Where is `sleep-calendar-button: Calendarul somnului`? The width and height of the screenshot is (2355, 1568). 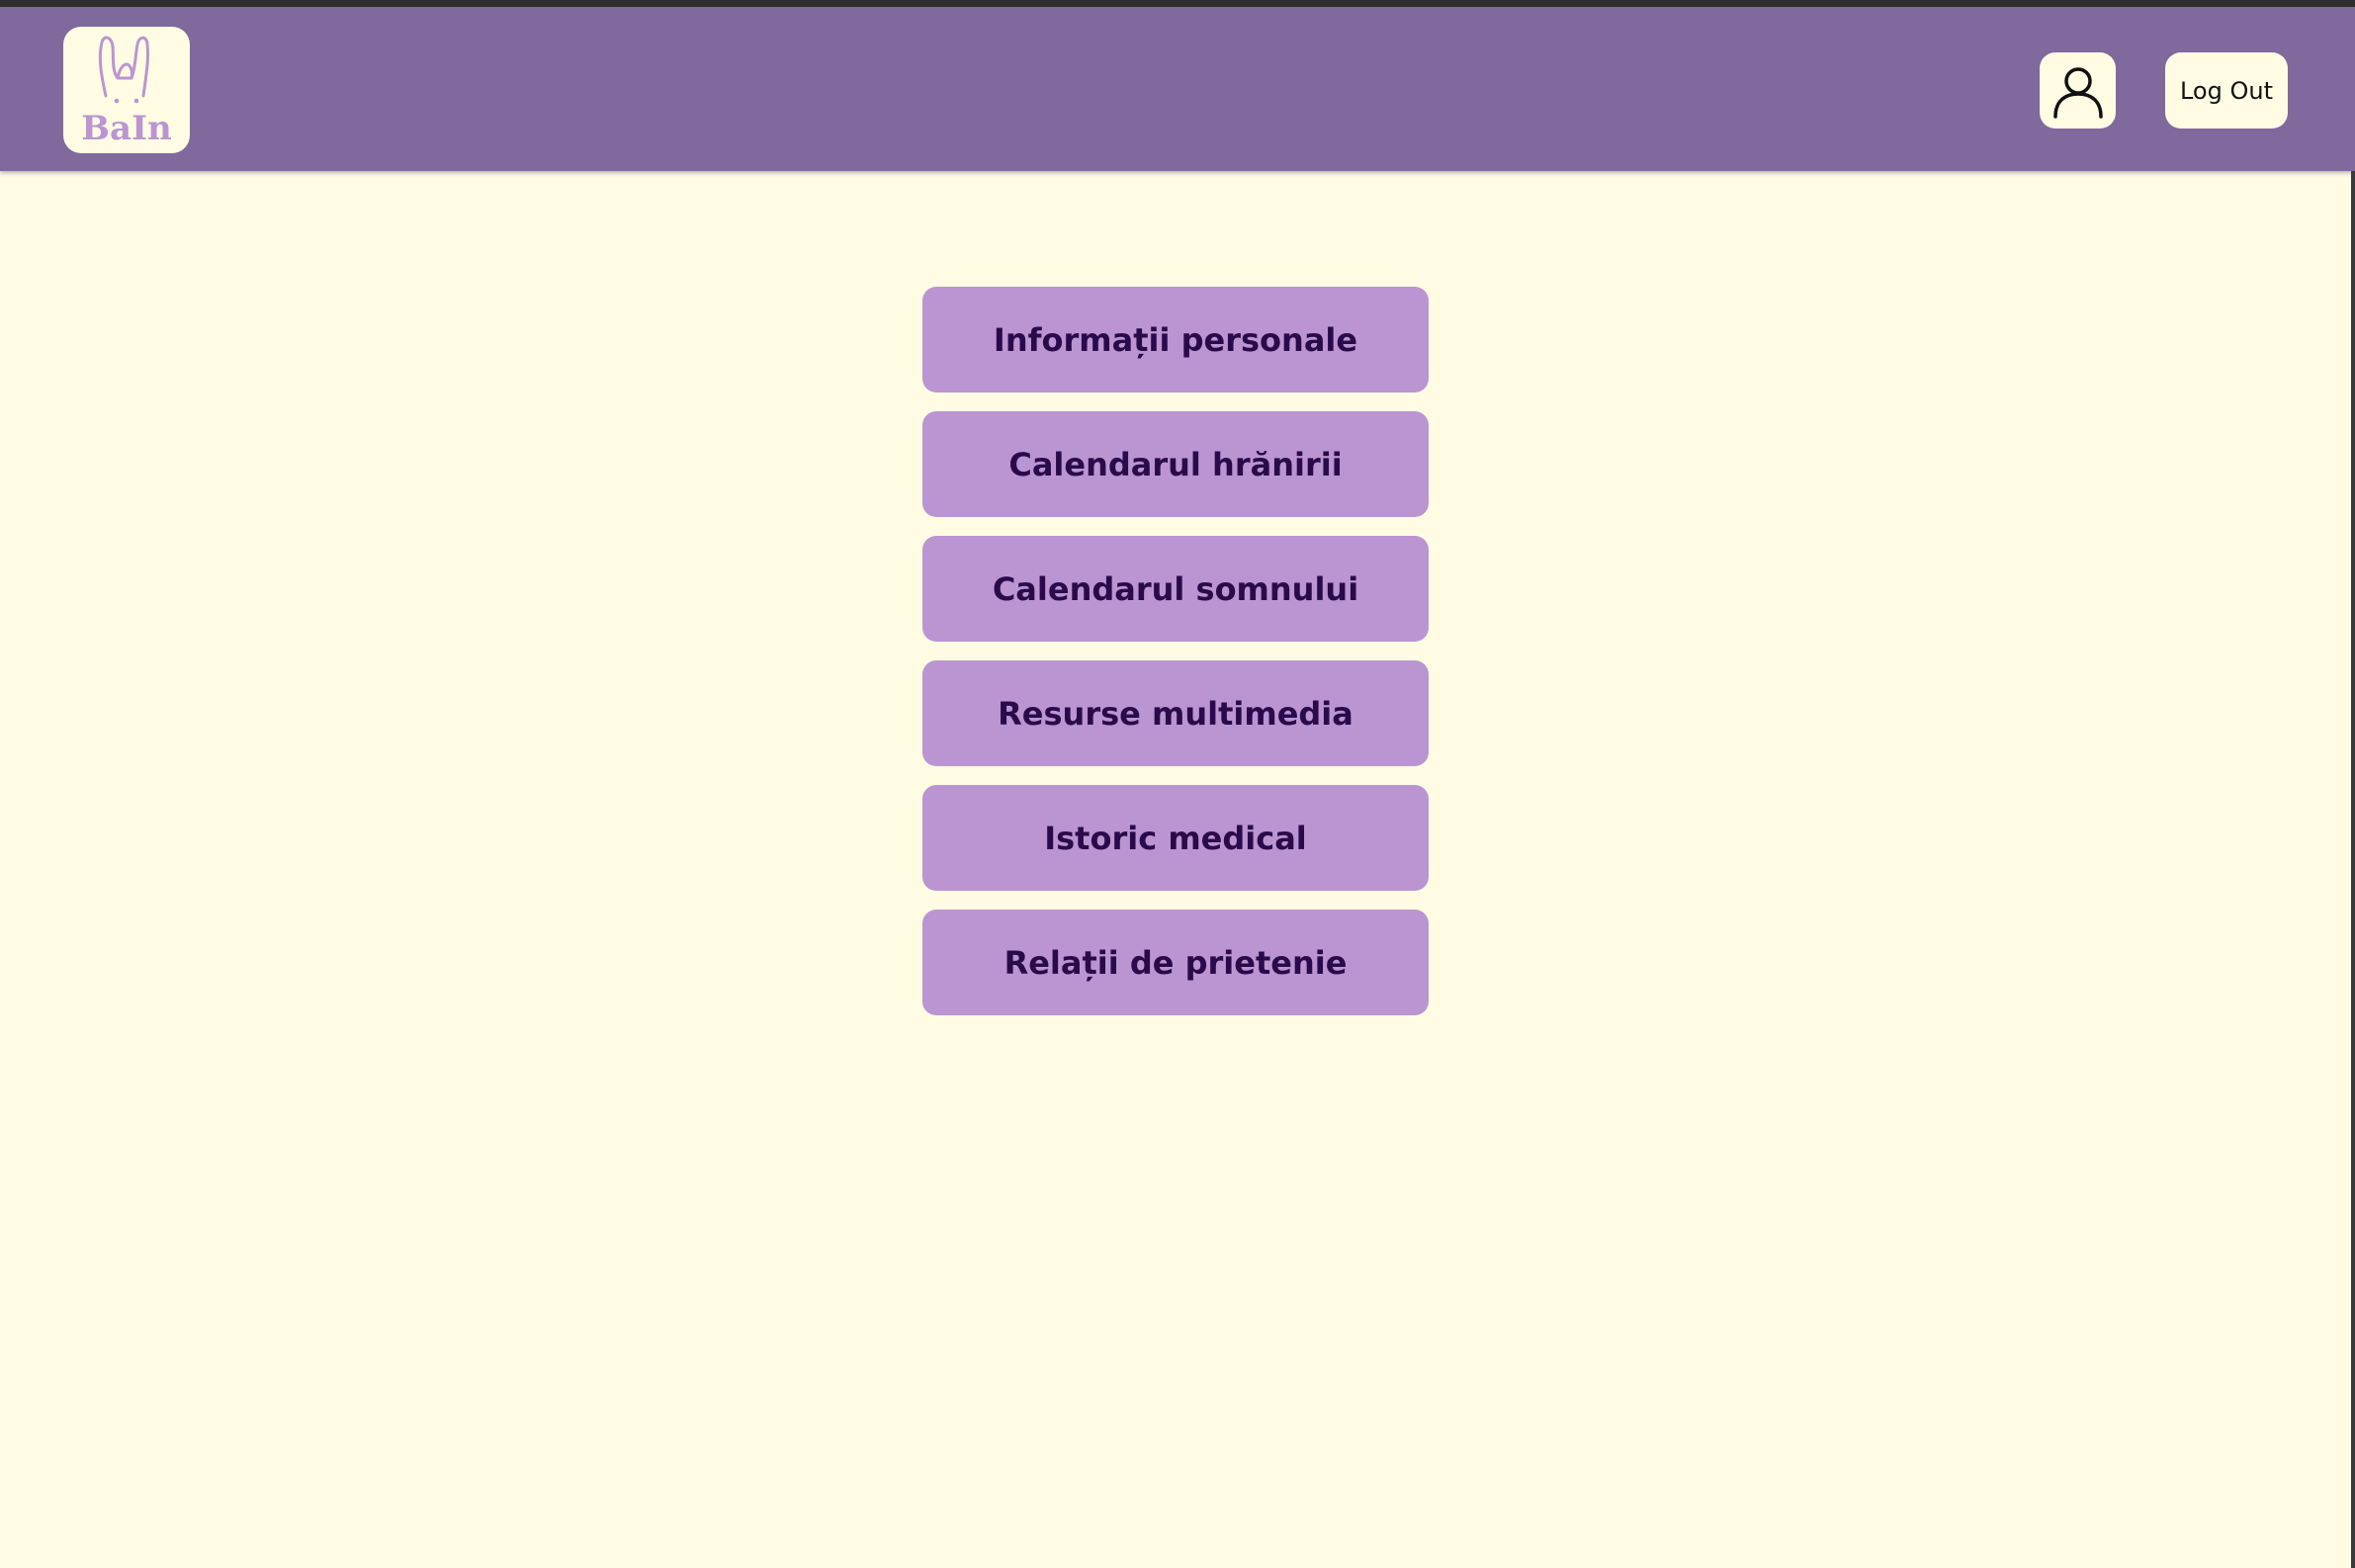
sleep-calendar-button: Calendarul somnului is located at coordinates (1175, 589).